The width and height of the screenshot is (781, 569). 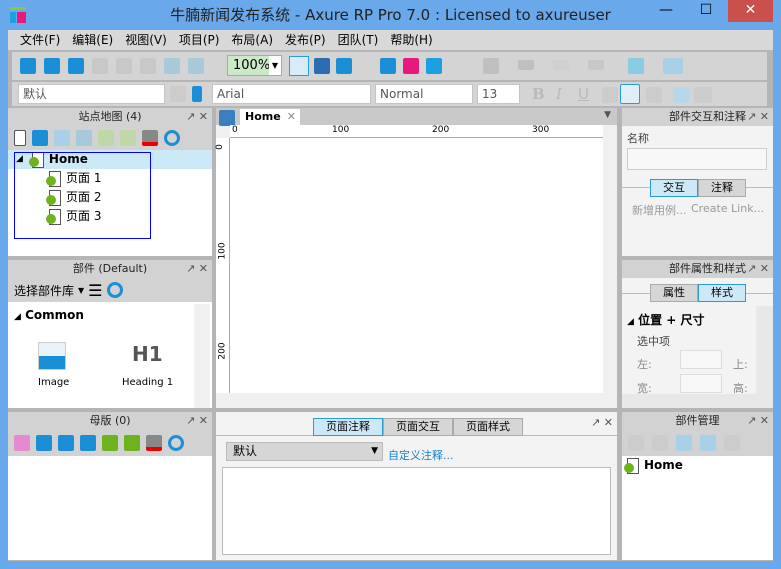 What do you see at coordinates (199, 40) in the screenshot?
I see `menu-project: 项目(P)` at bounding box center [199, 40].